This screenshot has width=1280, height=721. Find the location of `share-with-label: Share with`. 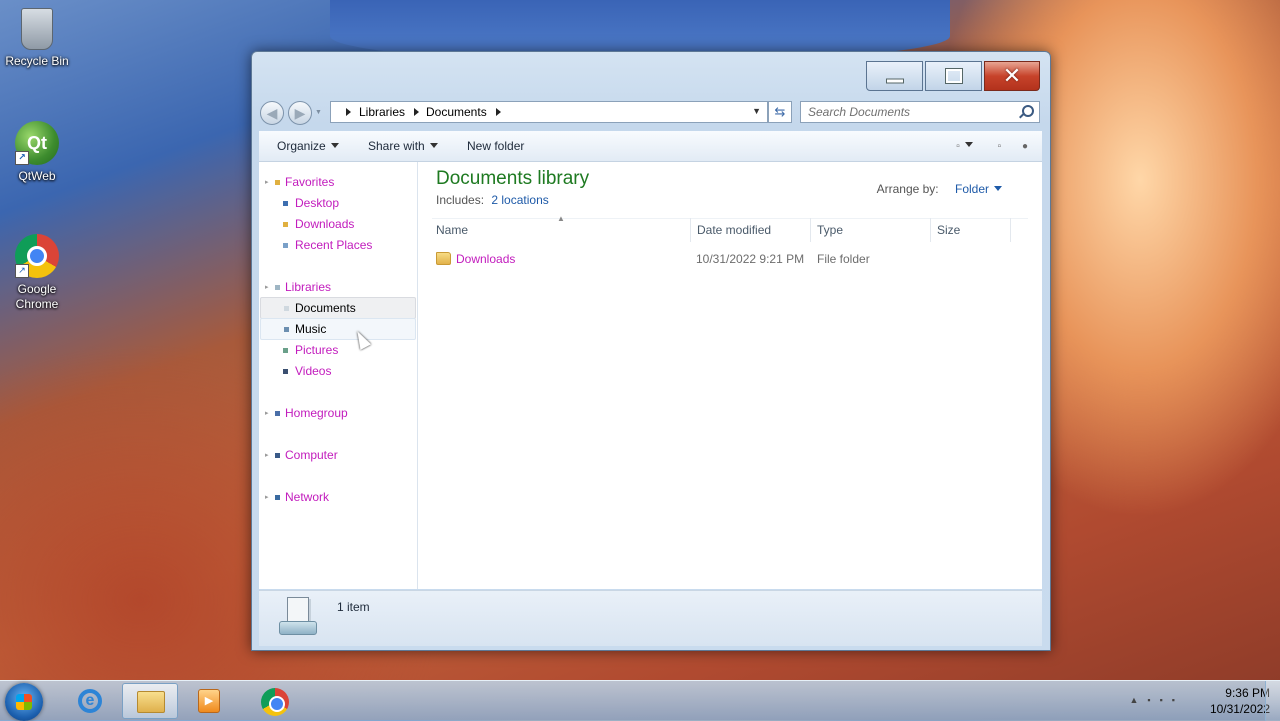

share-with-label: Share with is located at coordinates (396, 146).